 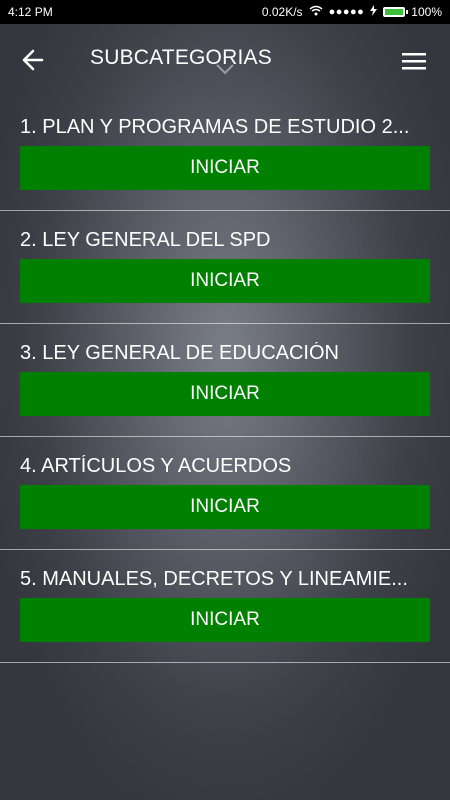 I want to click on back-arrow-icon, so click(x=34, y=60).